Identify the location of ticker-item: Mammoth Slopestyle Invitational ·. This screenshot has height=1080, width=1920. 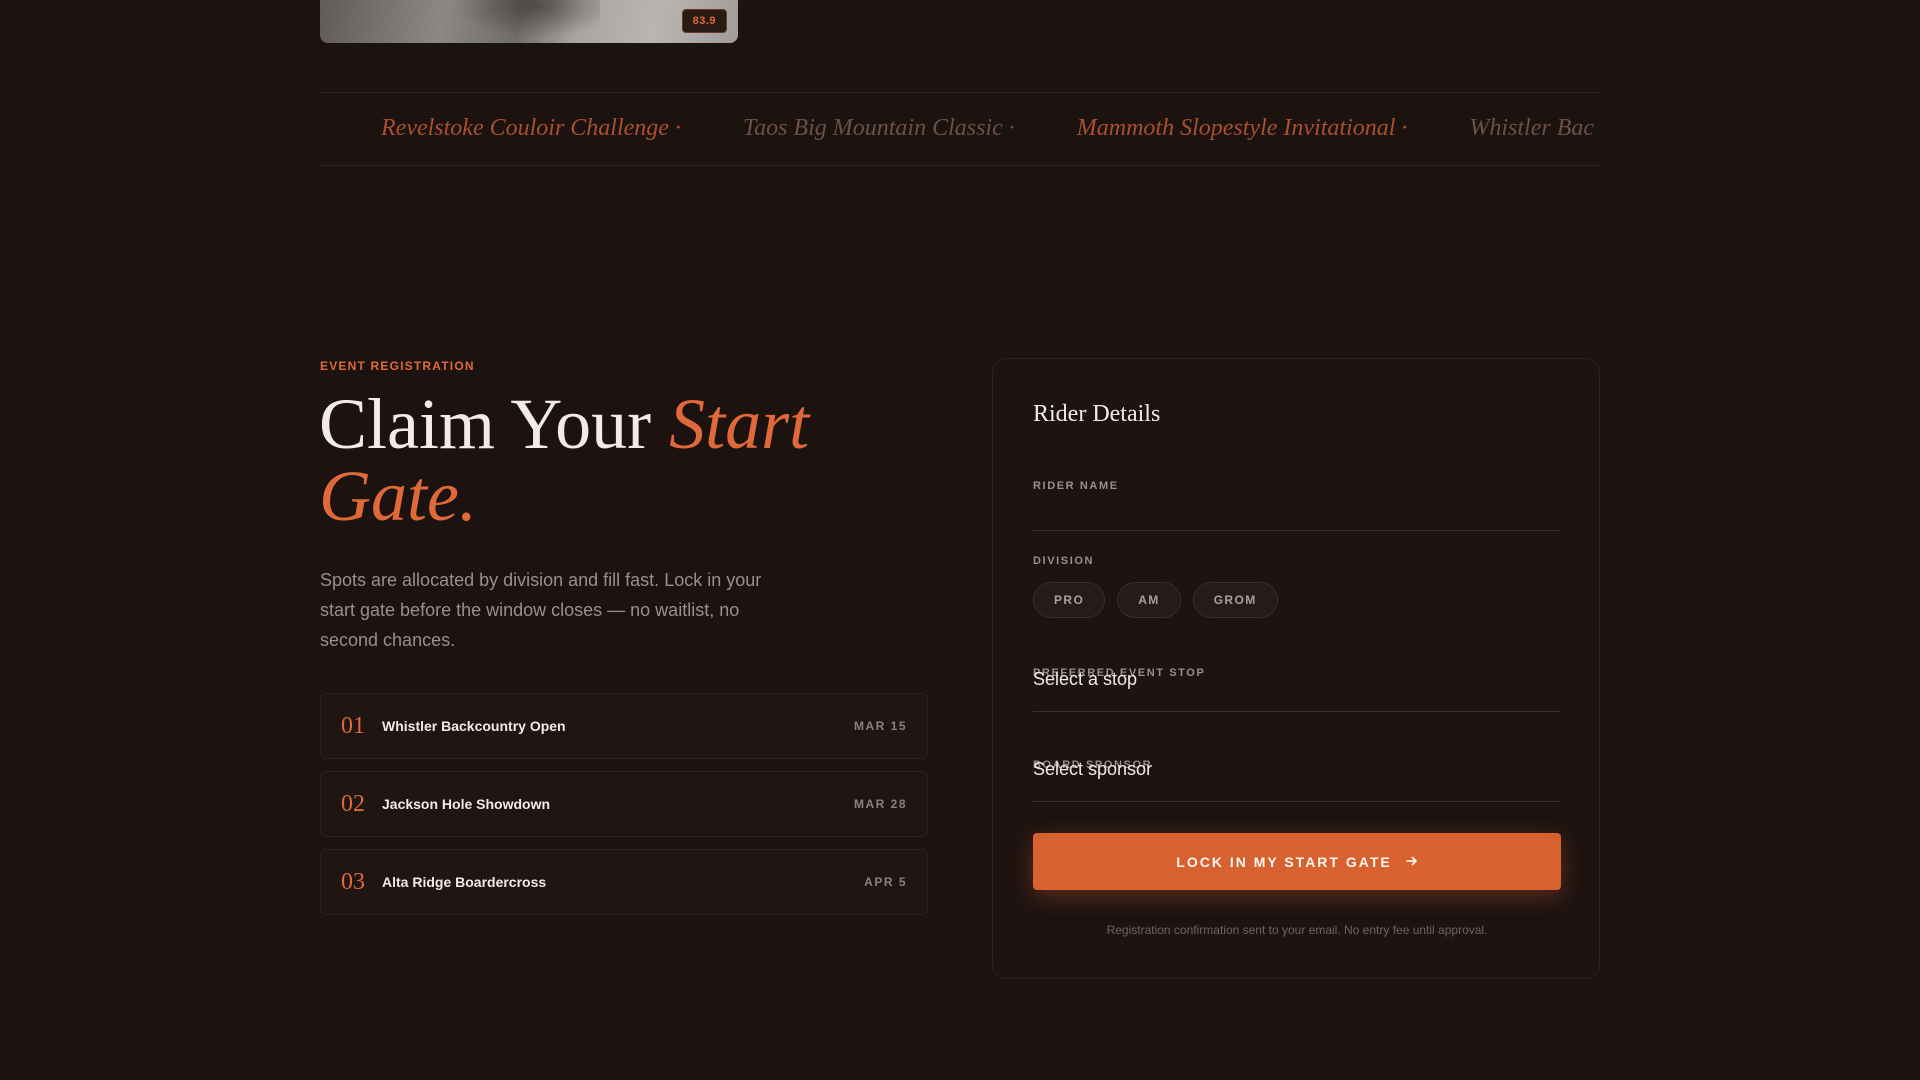
(1242, 128).